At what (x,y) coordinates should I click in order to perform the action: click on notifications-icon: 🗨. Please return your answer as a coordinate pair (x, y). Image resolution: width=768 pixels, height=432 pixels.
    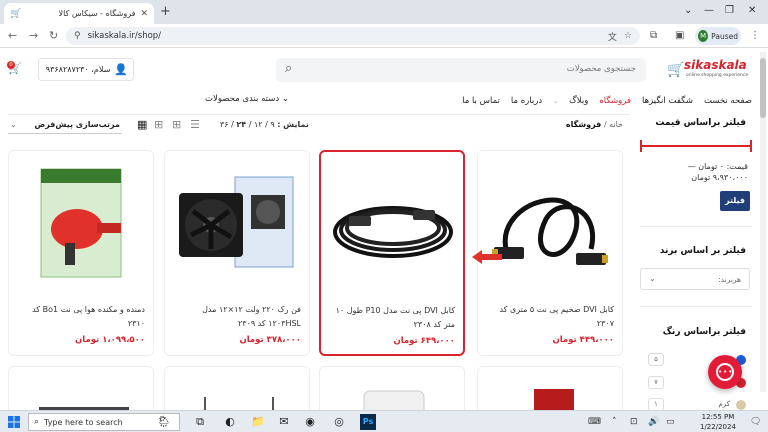
    Looking at the image, I should click on (755, 422).